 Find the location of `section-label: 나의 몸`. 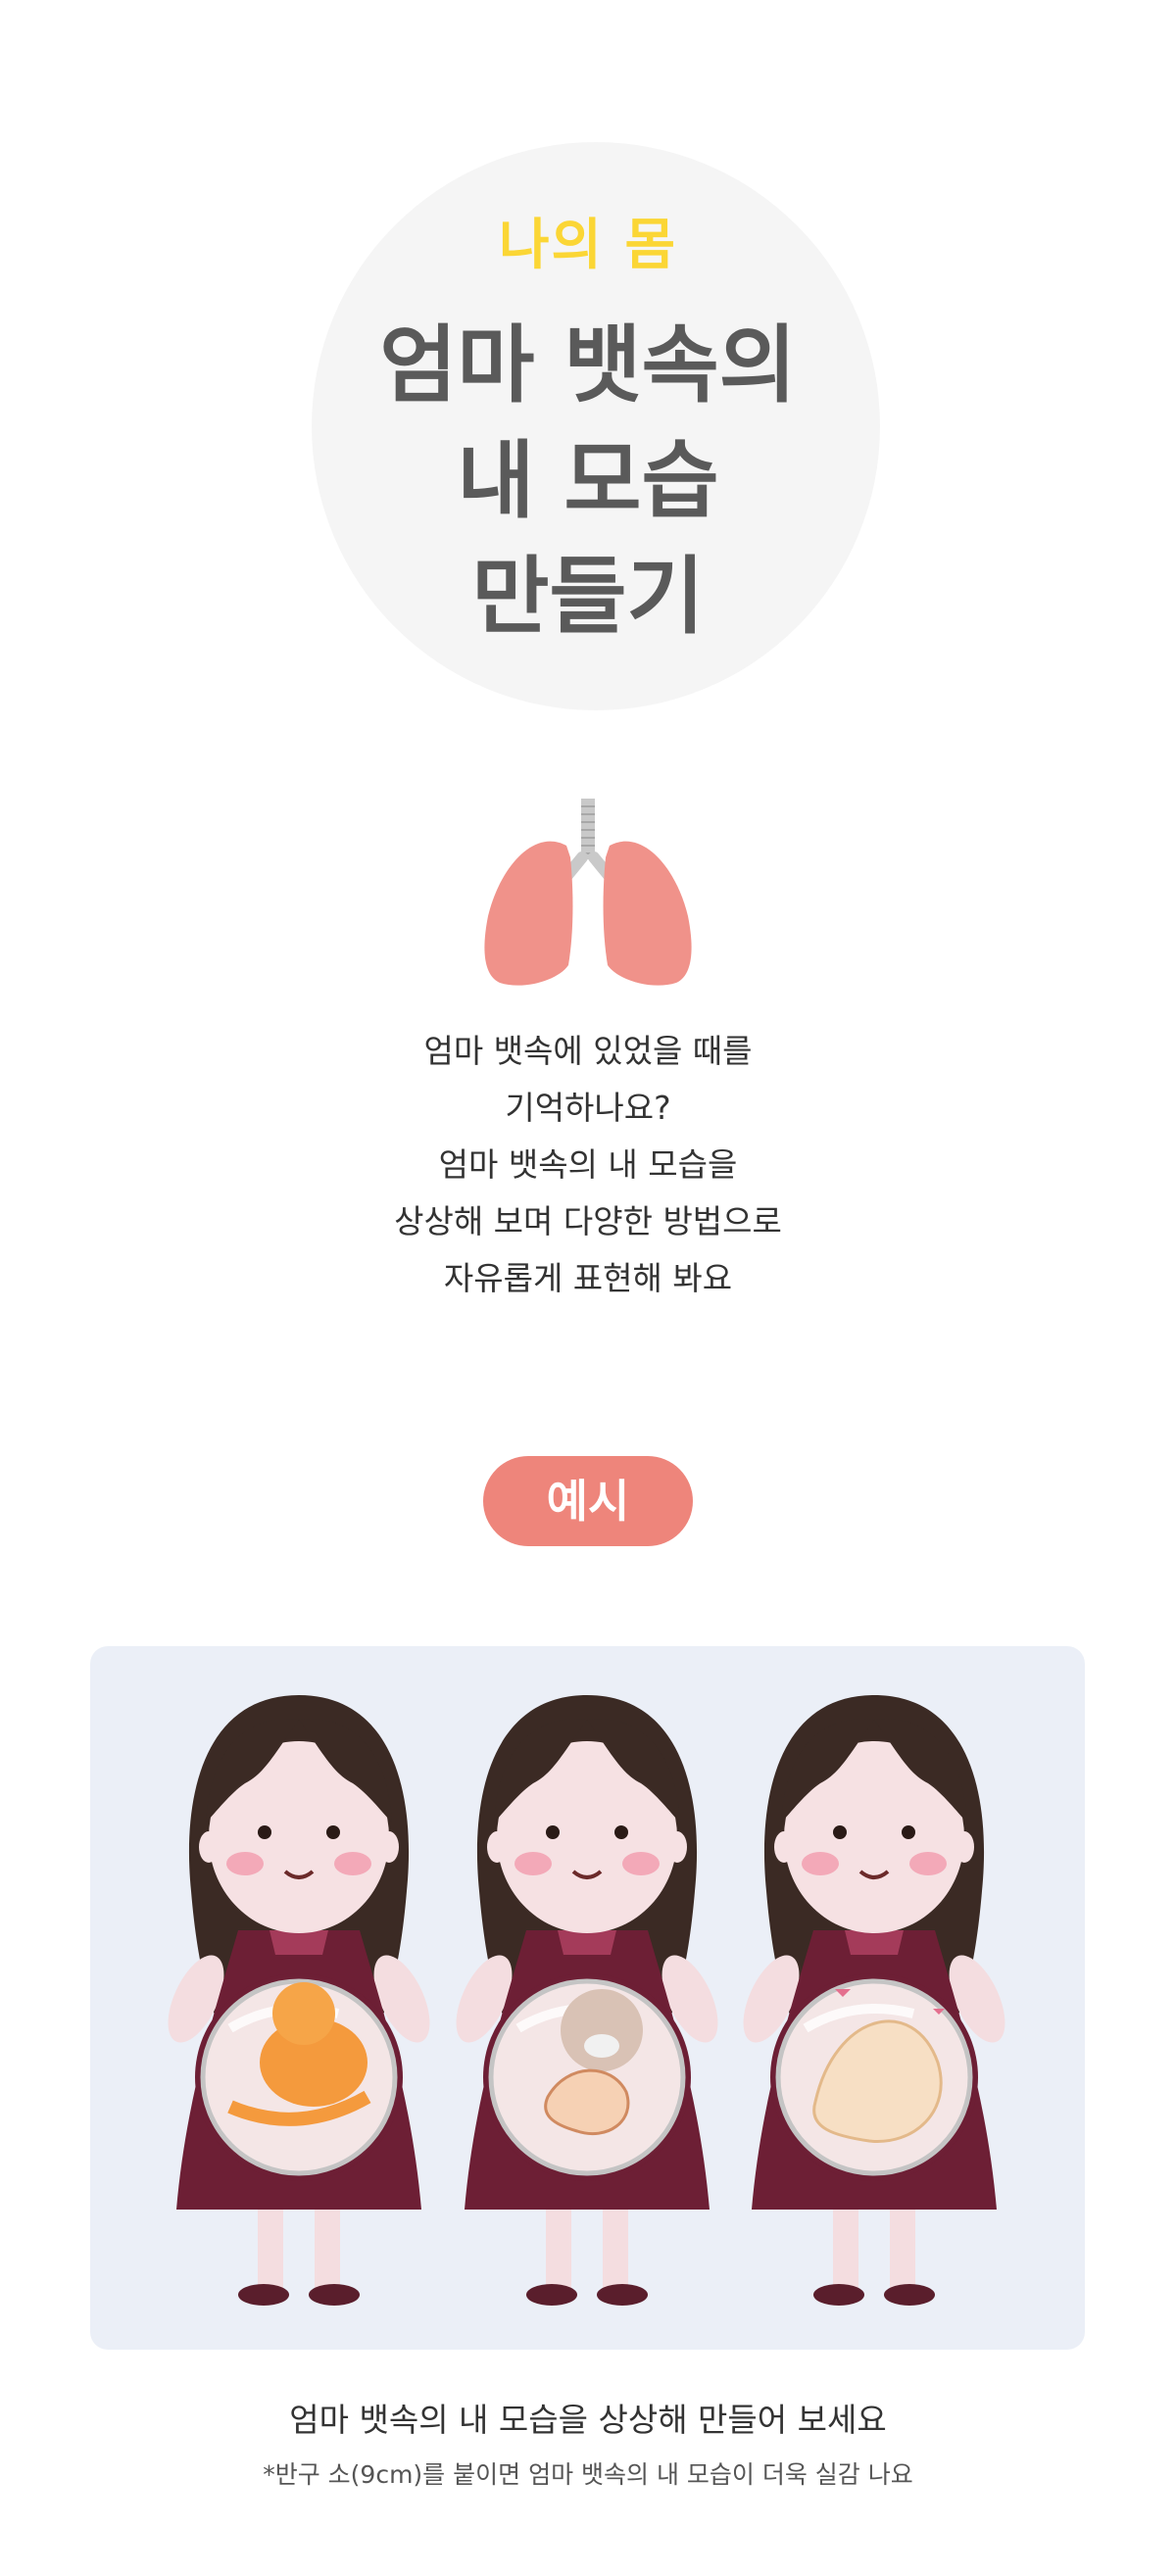

section-label: 나의 몸 is located at coordinates (588, 245).